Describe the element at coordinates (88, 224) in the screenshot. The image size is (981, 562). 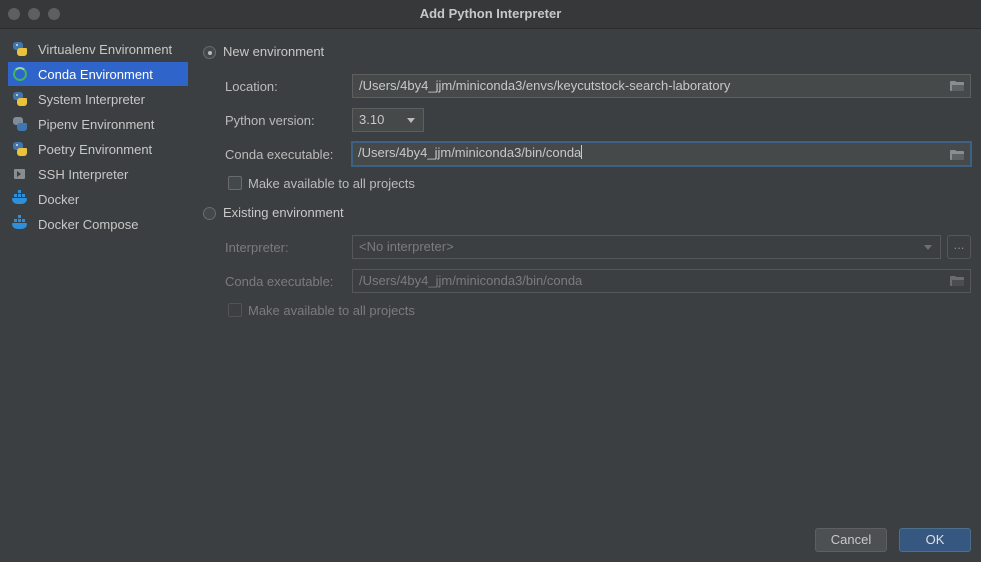
I see `sidebar-item-label: Docker Compose` at that location.